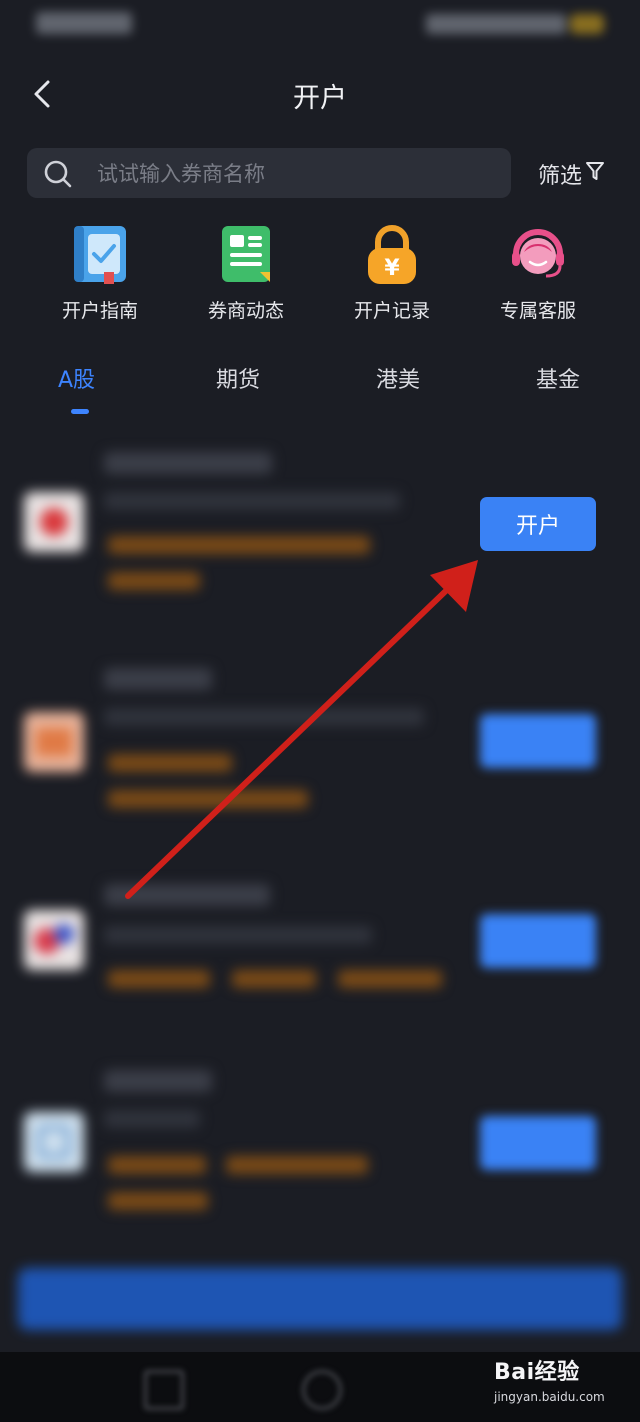 The image size is (640, 1422). Describe the element at coordinates (246, 254) in the screenshot. I see `news-icon` at that location.